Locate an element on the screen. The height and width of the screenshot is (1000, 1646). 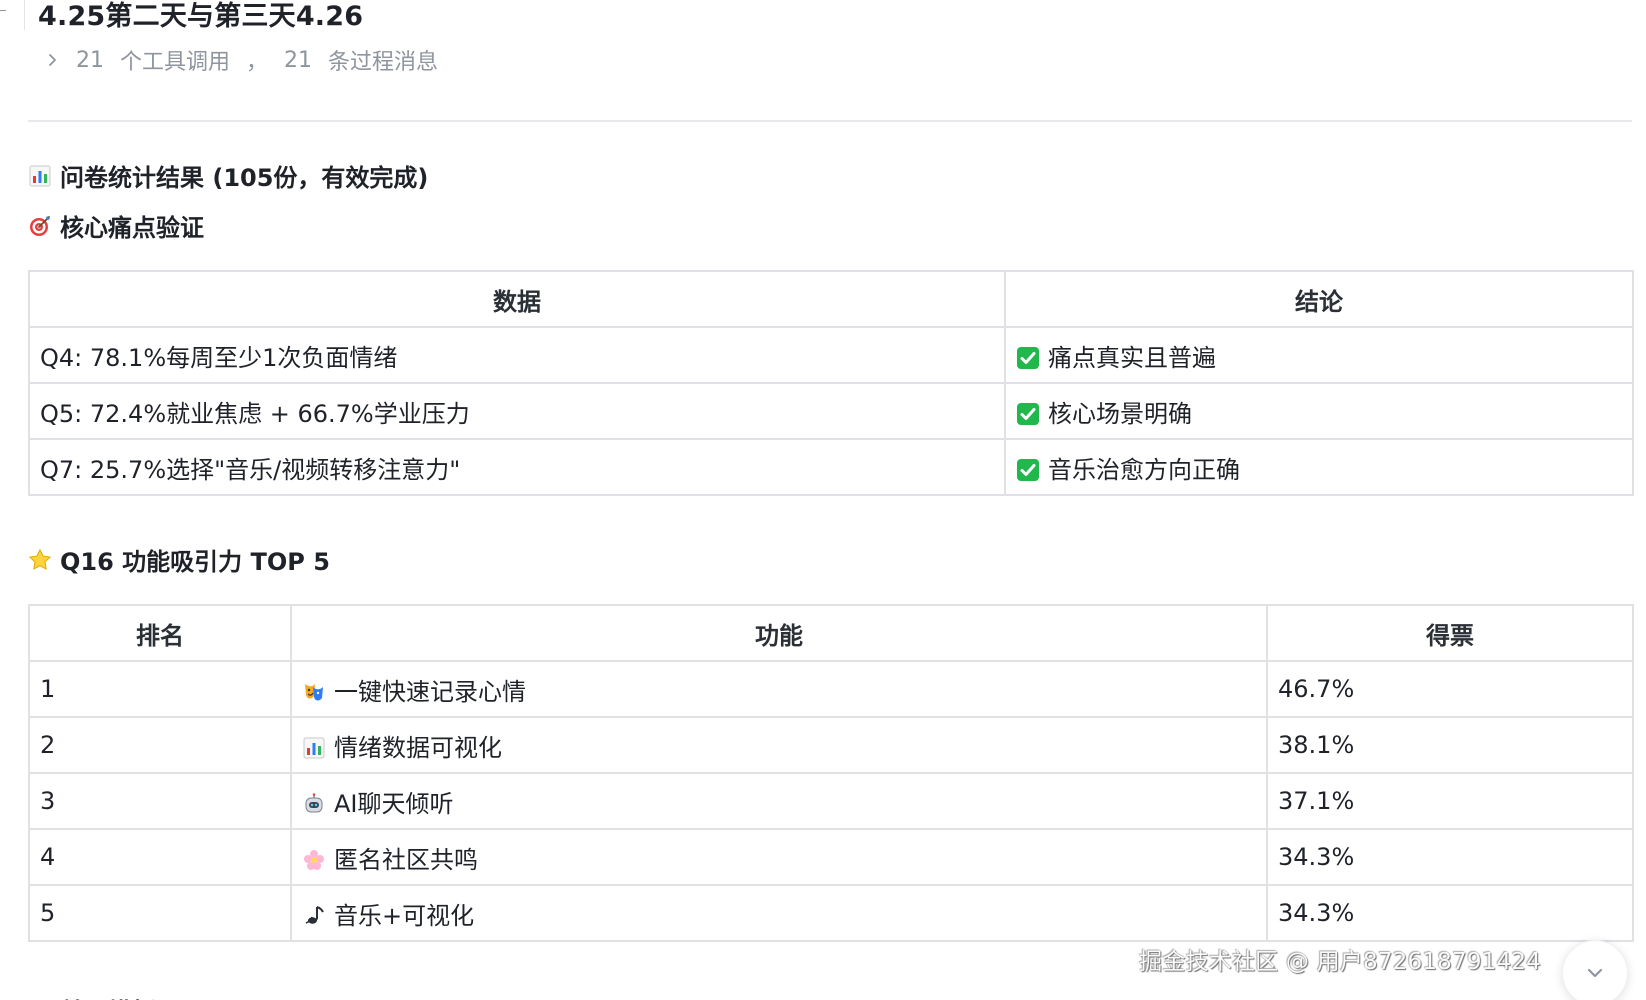
table-row: 2 情绪数据可视化 38.1% is located at coordinates (831, 745).